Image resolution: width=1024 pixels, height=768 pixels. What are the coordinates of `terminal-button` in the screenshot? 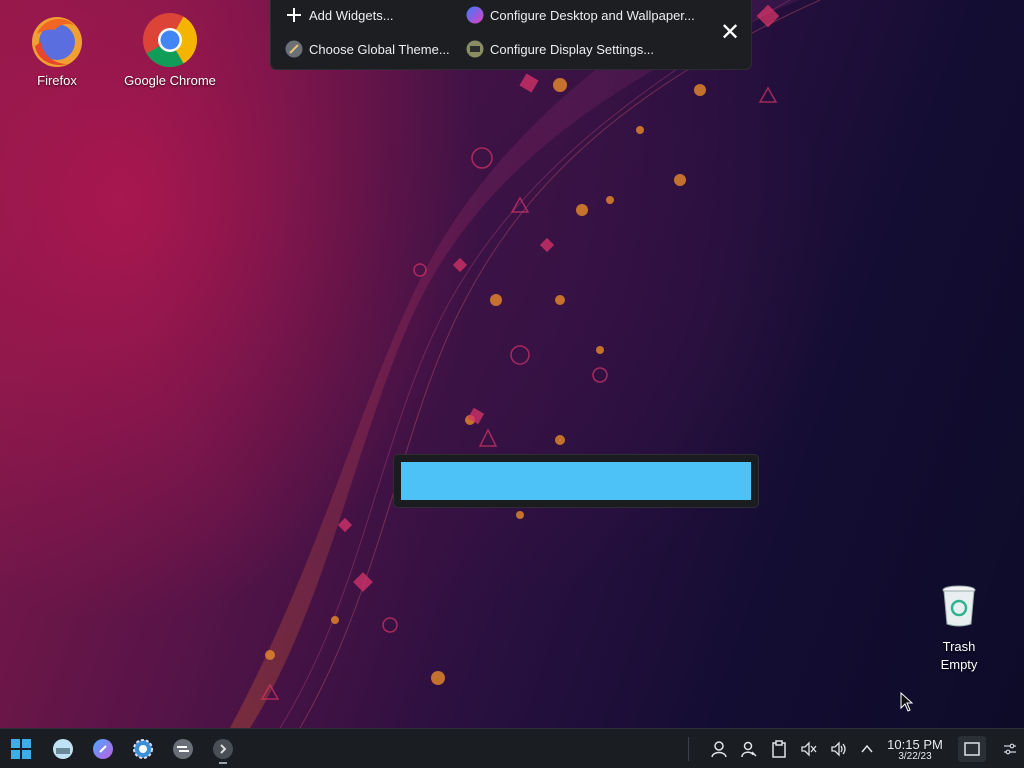 It's located at (223, 749).